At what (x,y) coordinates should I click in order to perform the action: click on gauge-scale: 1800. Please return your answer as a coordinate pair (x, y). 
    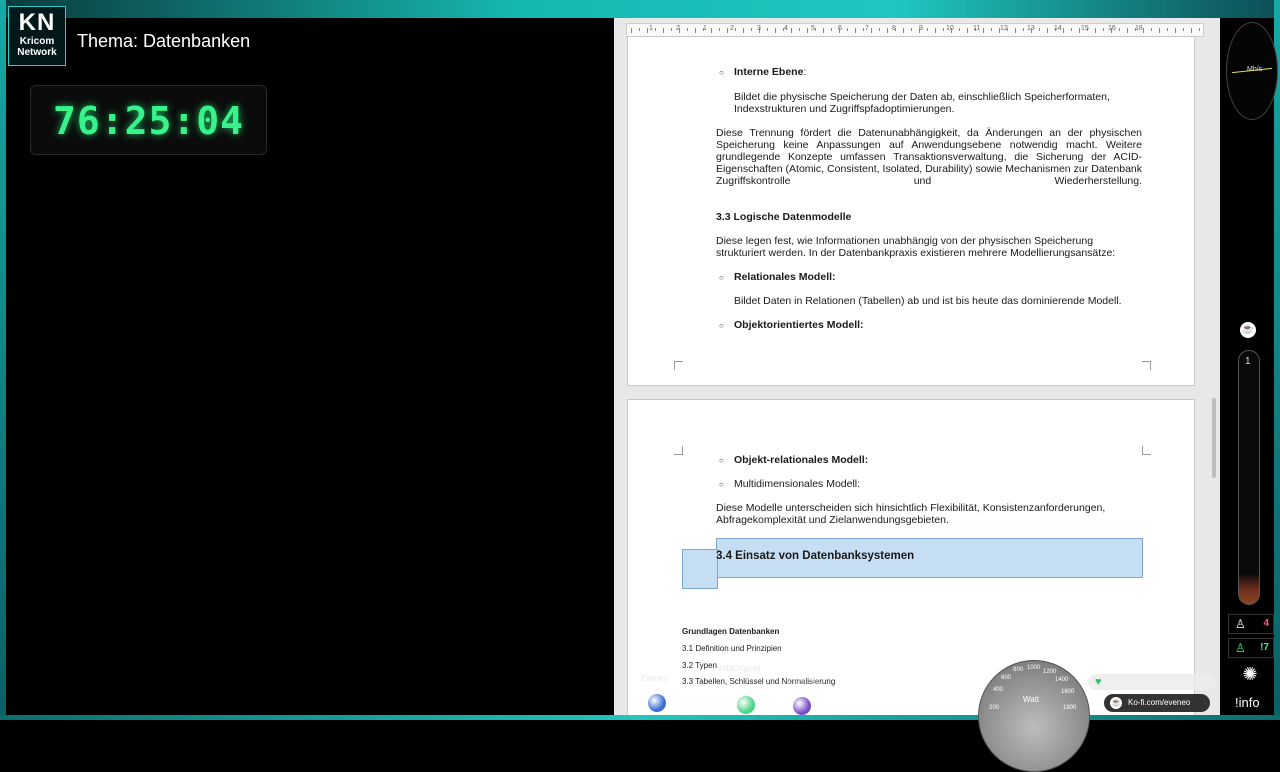
    Looking at the image, I should click on (1070, 708).